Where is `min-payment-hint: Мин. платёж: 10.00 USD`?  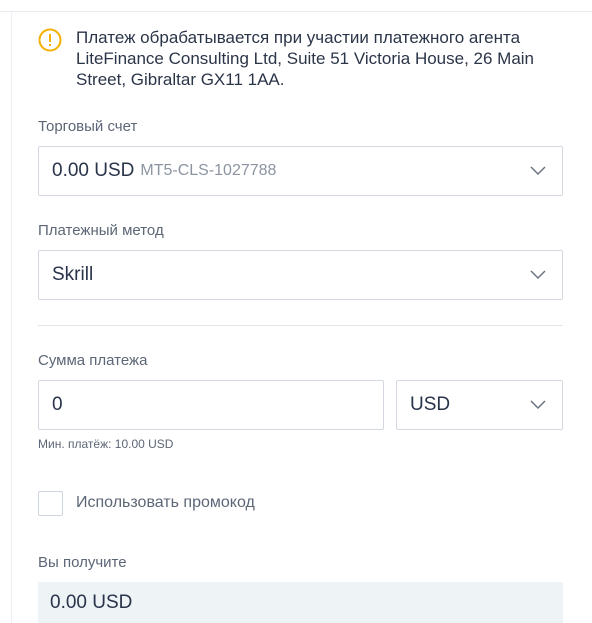
min-payment-hint: Мин. платёж: 10.00 USD is located at coordinates (106, 444).